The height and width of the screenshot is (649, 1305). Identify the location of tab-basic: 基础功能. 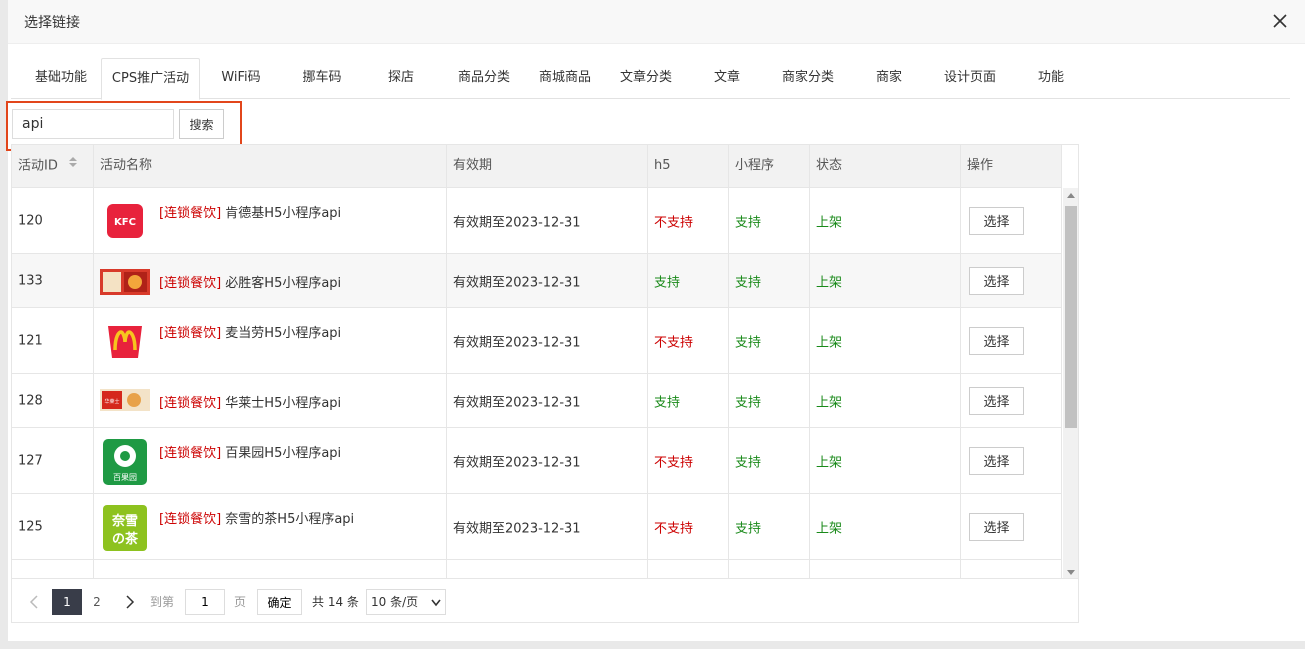
(61, 78).